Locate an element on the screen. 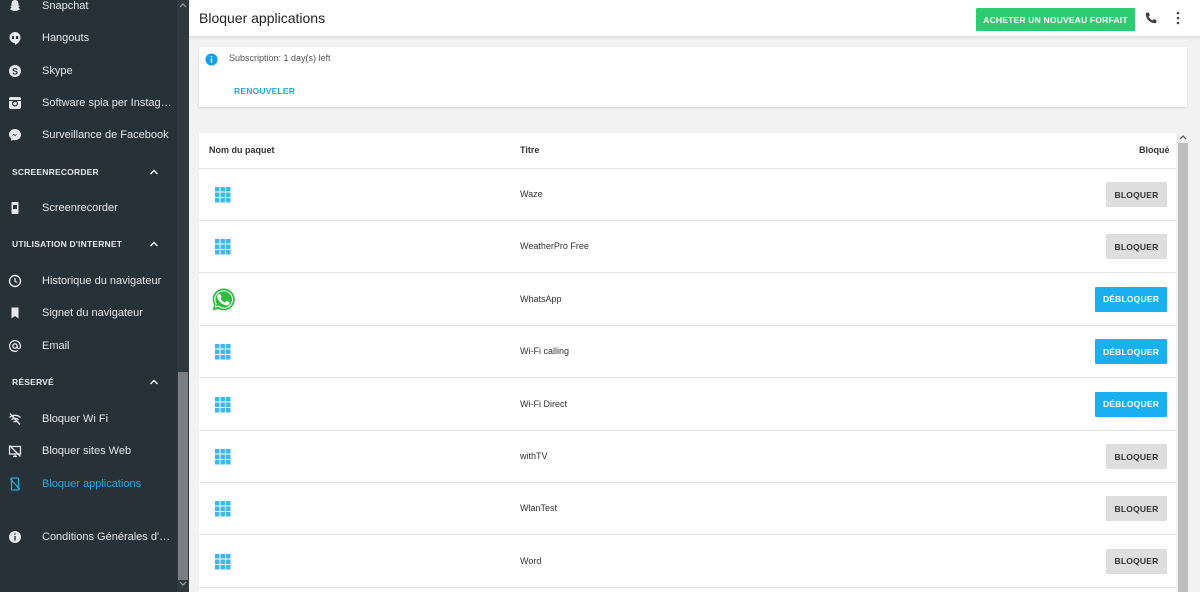 This screenshot has width=1200, height=592. app-title: withTV is located at coordinates (534, 456).